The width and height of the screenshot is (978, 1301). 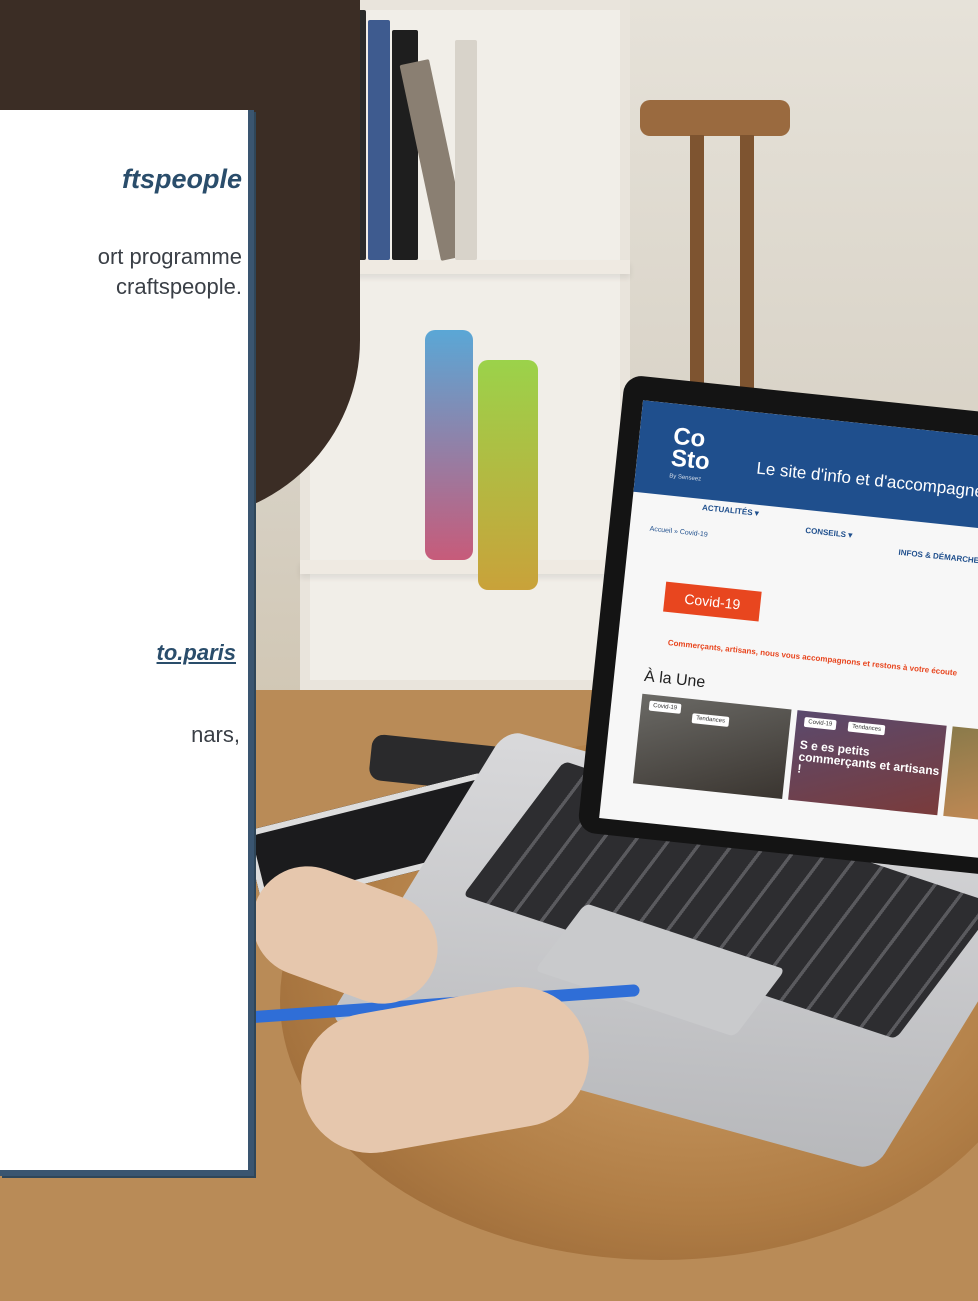 What do you see at coordinates (868, 758) in the screenshot?
I see `card-title: S e es petits commerçants et artisans !` at bounding box center [868, 758].